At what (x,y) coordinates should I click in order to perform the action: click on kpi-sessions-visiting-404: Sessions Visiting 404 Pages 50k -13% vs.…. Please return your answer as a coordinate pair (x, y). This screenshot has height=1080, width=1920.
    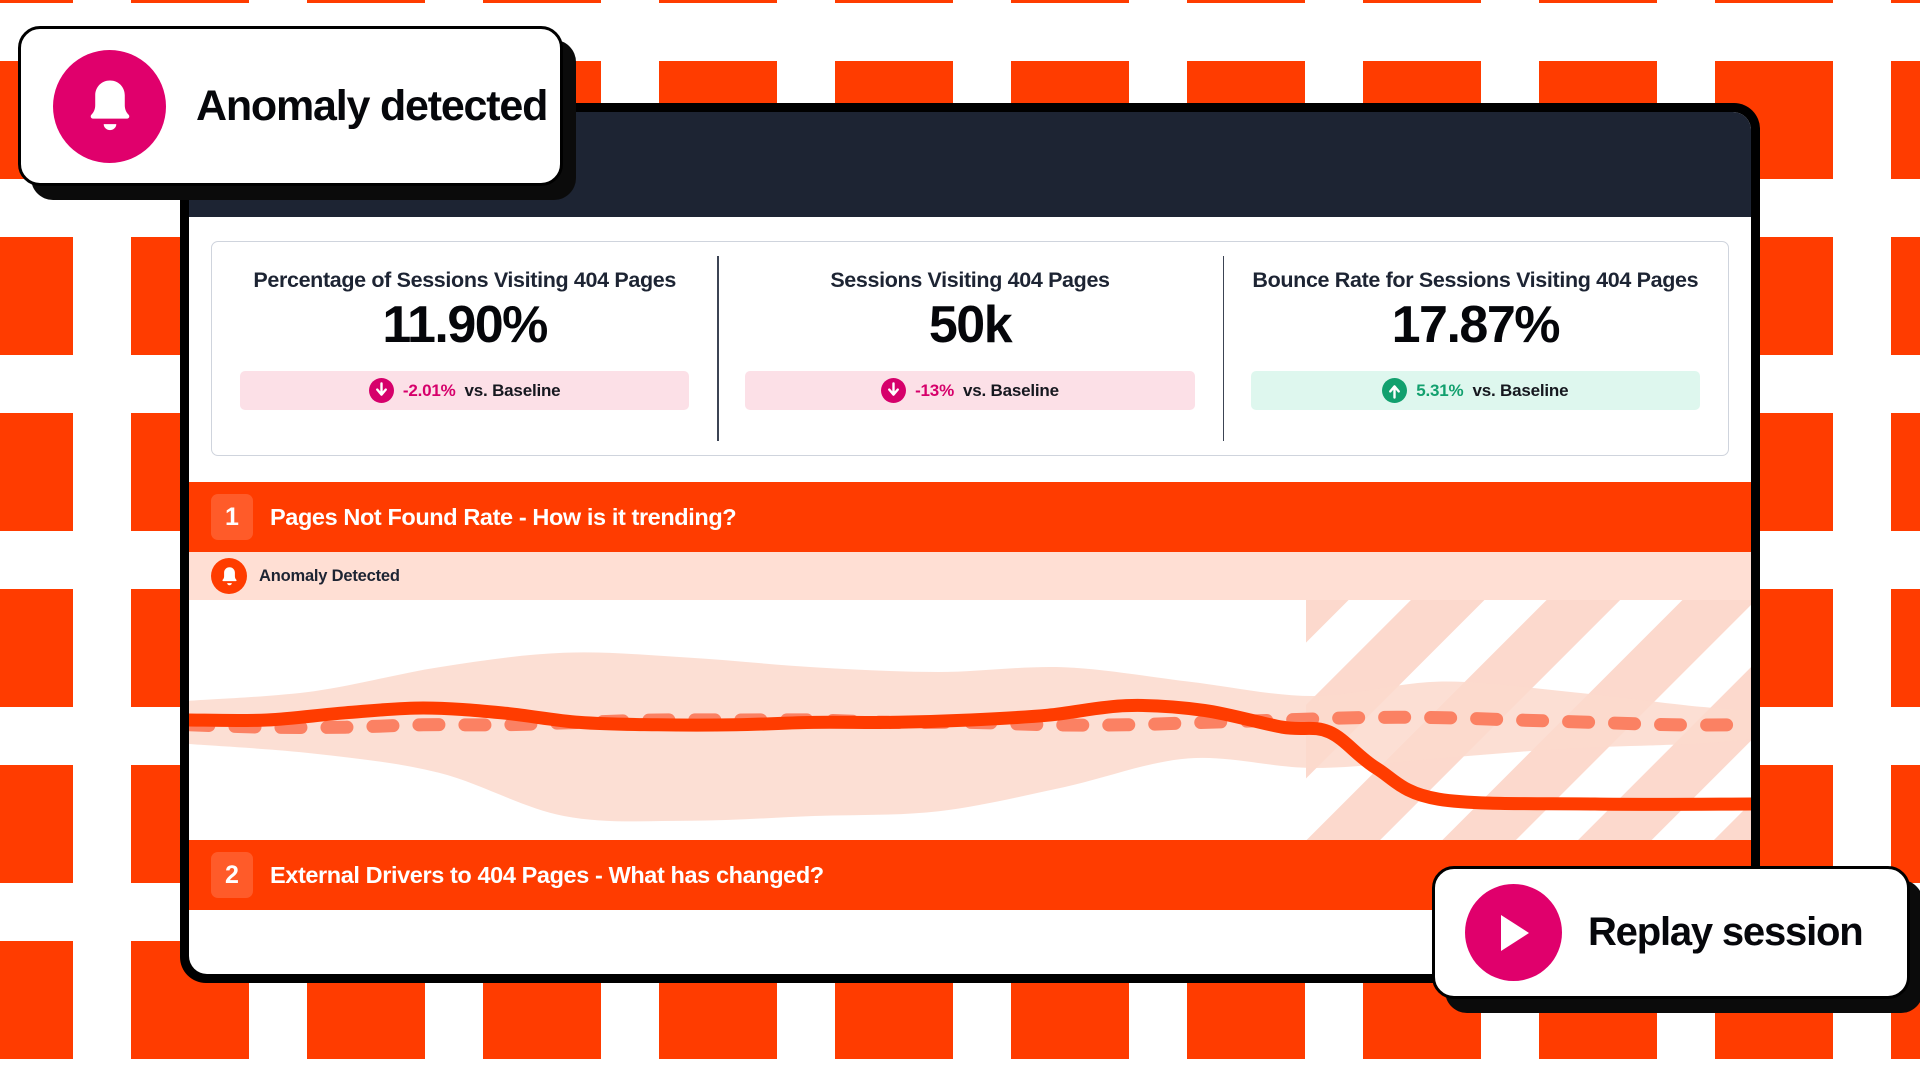
    Looking at the image, I should click on (969, 348).